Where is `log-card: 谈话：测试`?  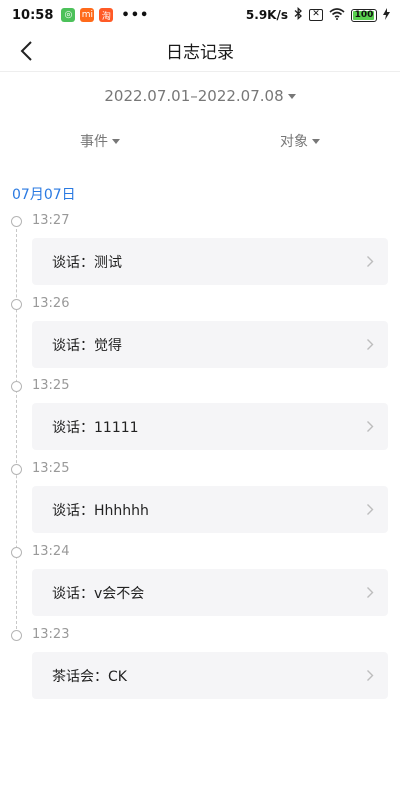 log-card: 谈话：测试 is located at coordinates (210, 261).